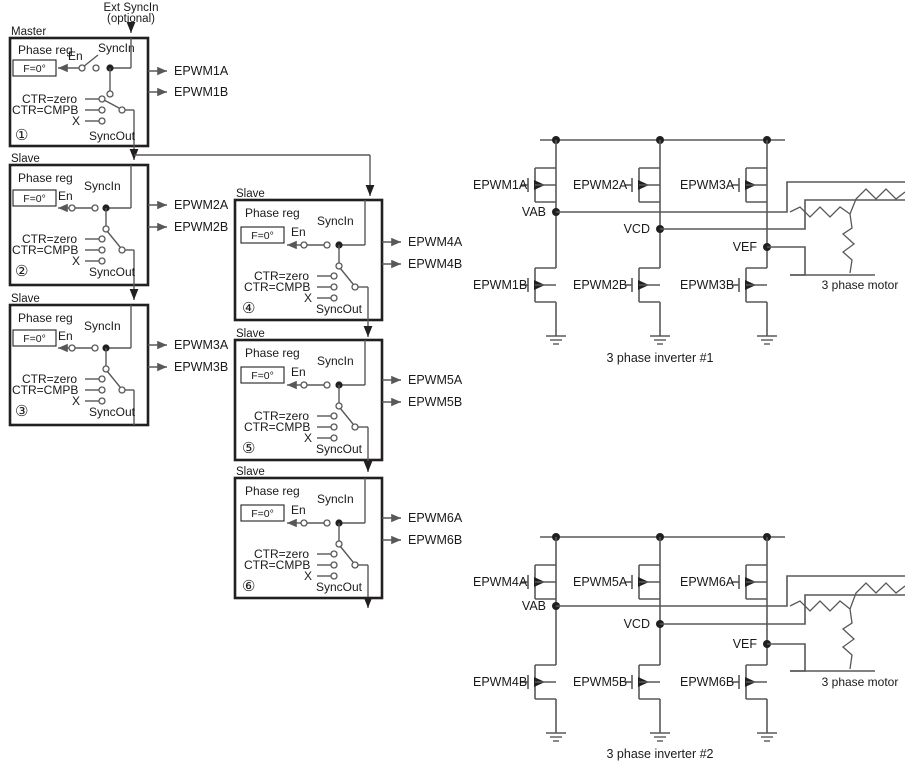 The width and height of the screenshot is (905, 764). Describe the element at coordinates (304, 523) in the screenshot. I see `module-6-en-switch-pivot` at that location.